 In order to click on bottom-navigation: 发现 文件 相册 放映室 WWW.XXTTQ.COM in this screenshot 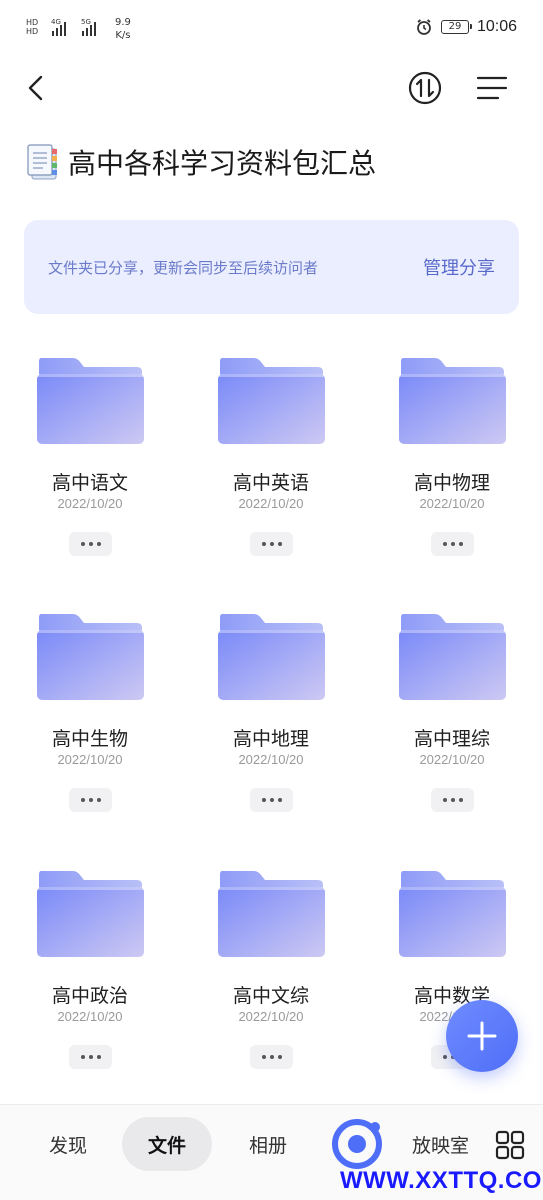, I will do `click(271, 1152)`.